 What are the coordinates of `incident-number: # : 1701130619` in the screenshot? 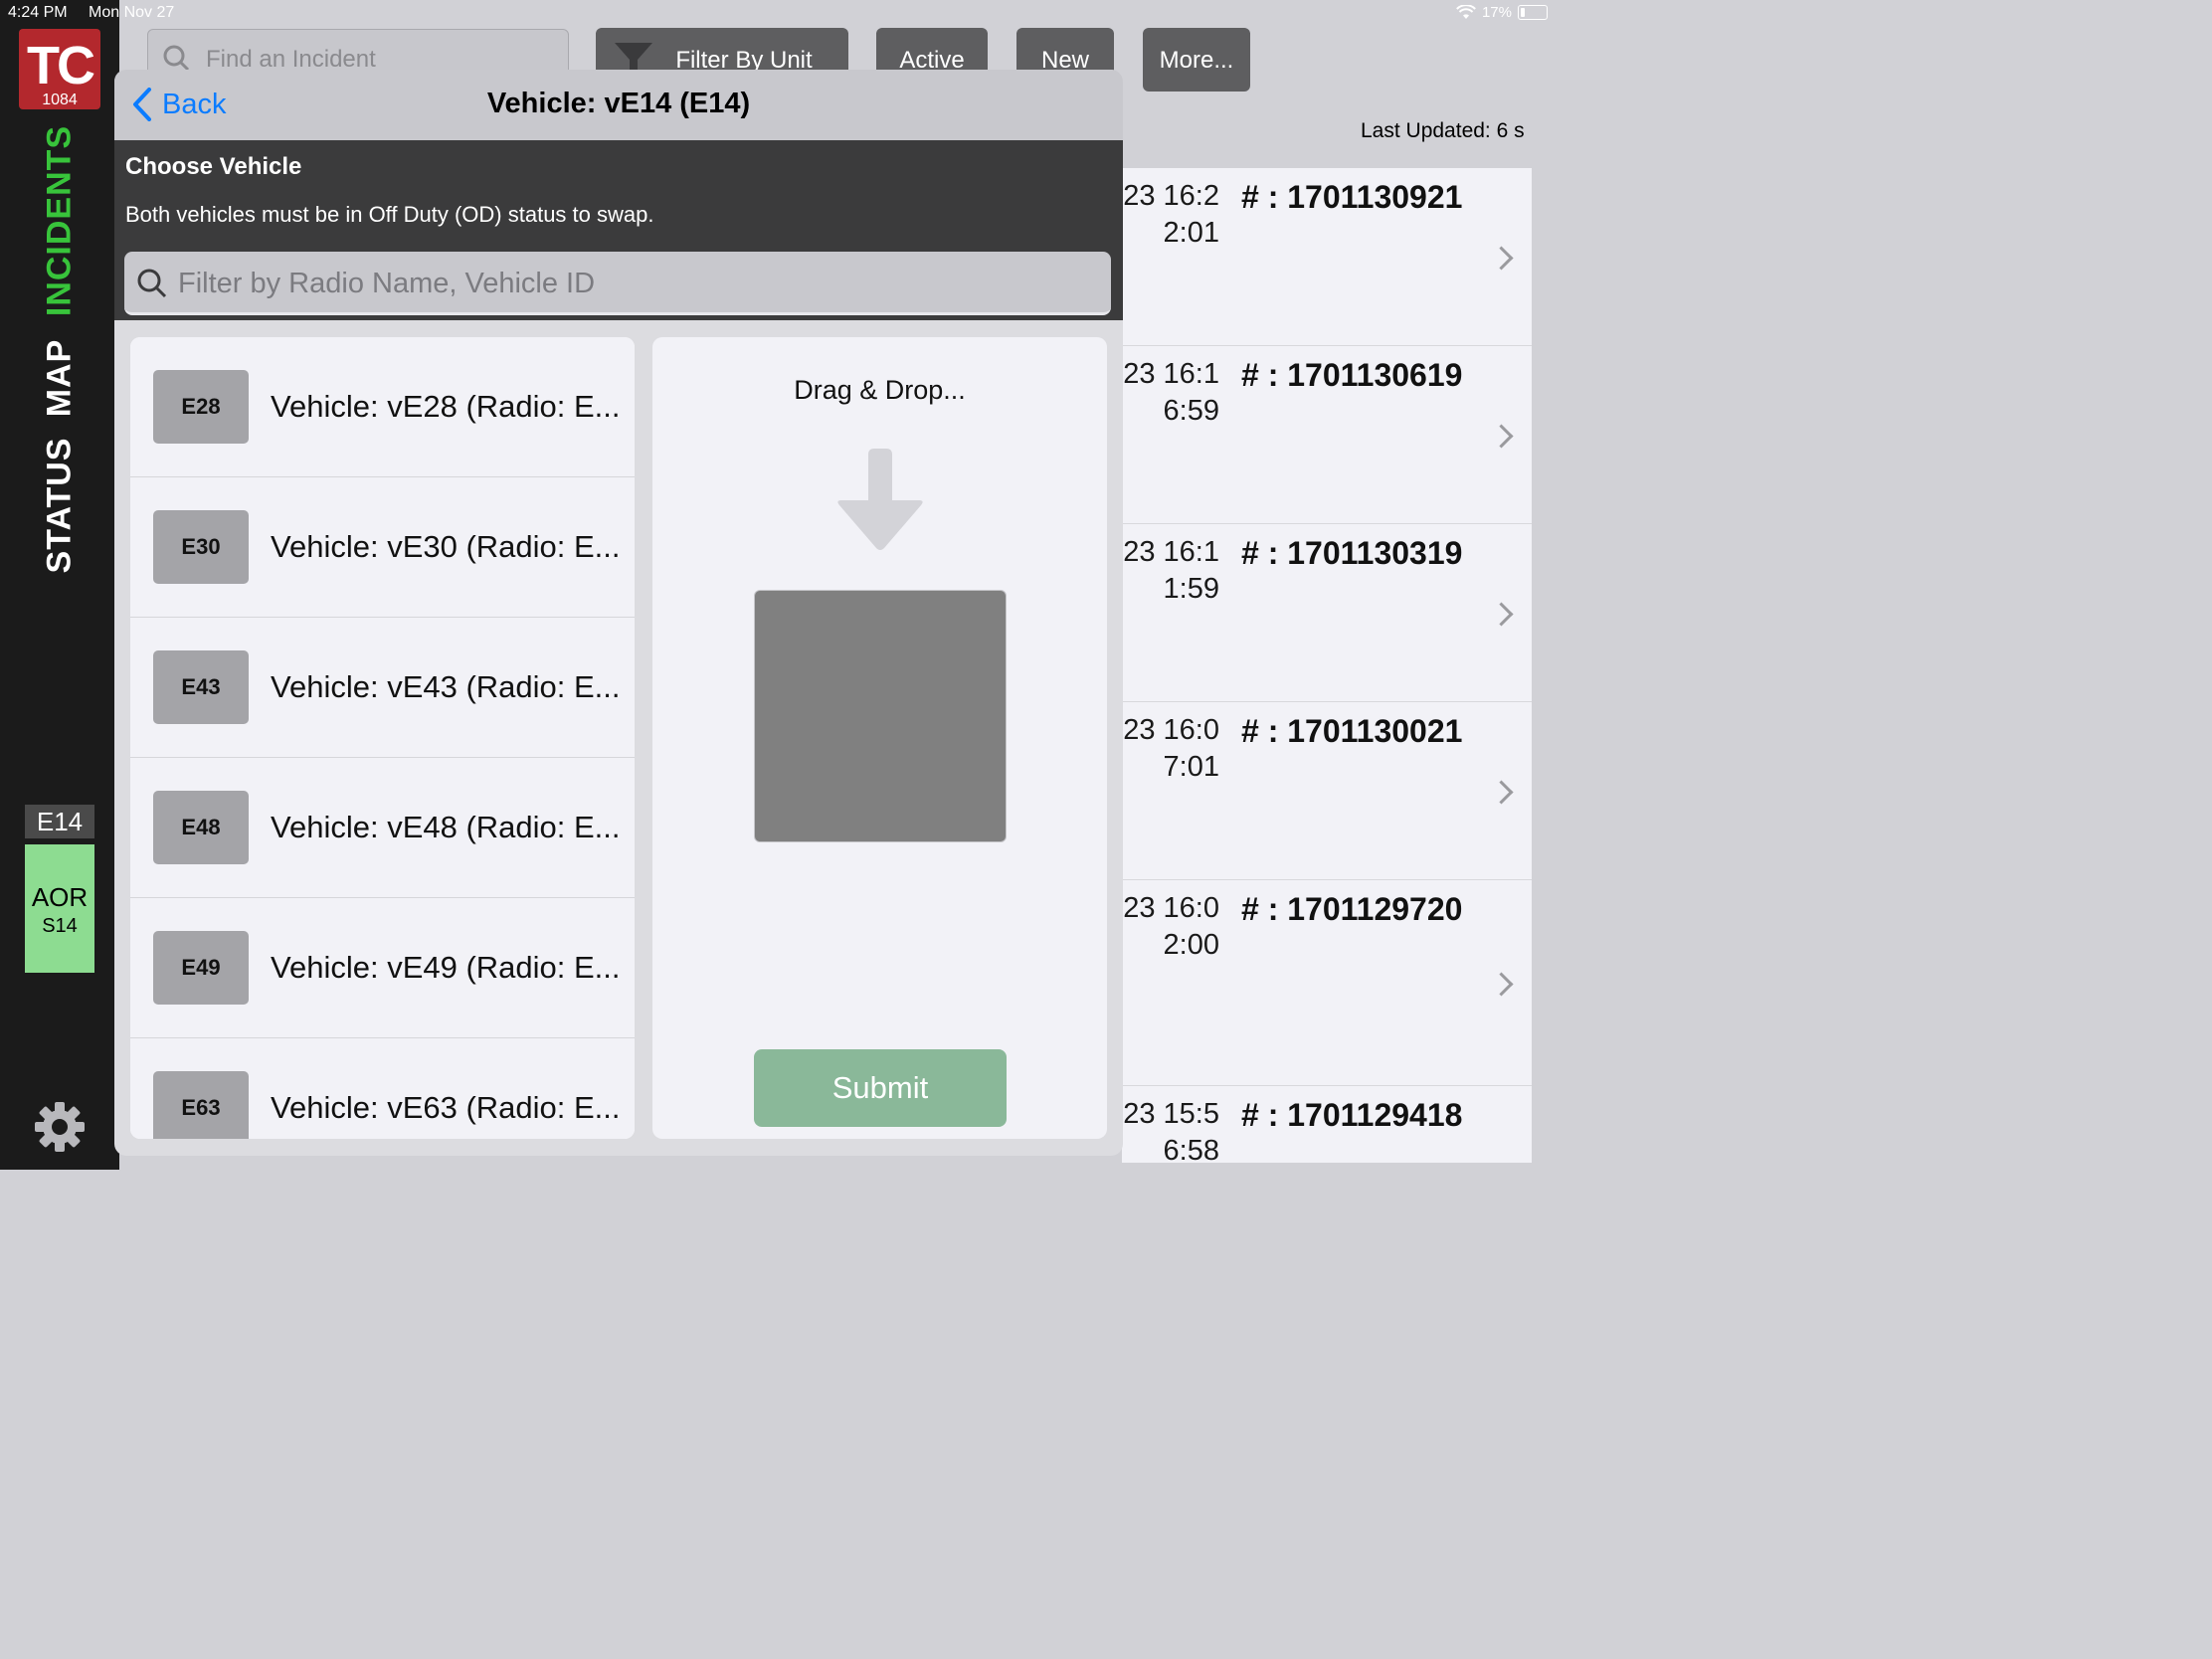 It's located at (1352, 375).